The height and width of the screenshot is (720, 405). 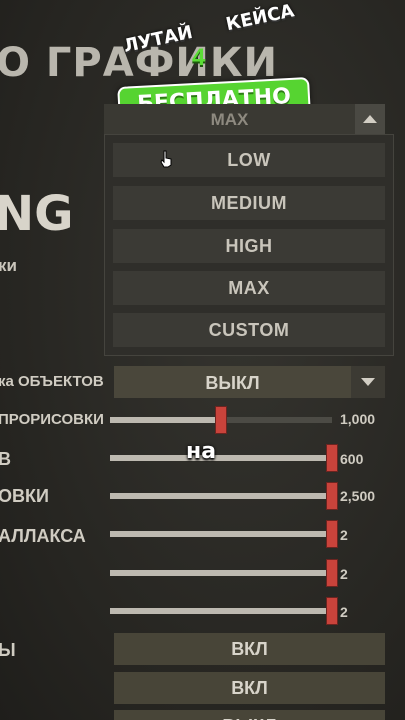 What do you see at coordinates (52, 381) in the screenshot?
I see `object-quality-label: ка ОБЪЕКТОВ` at bounding box center [52, 381].